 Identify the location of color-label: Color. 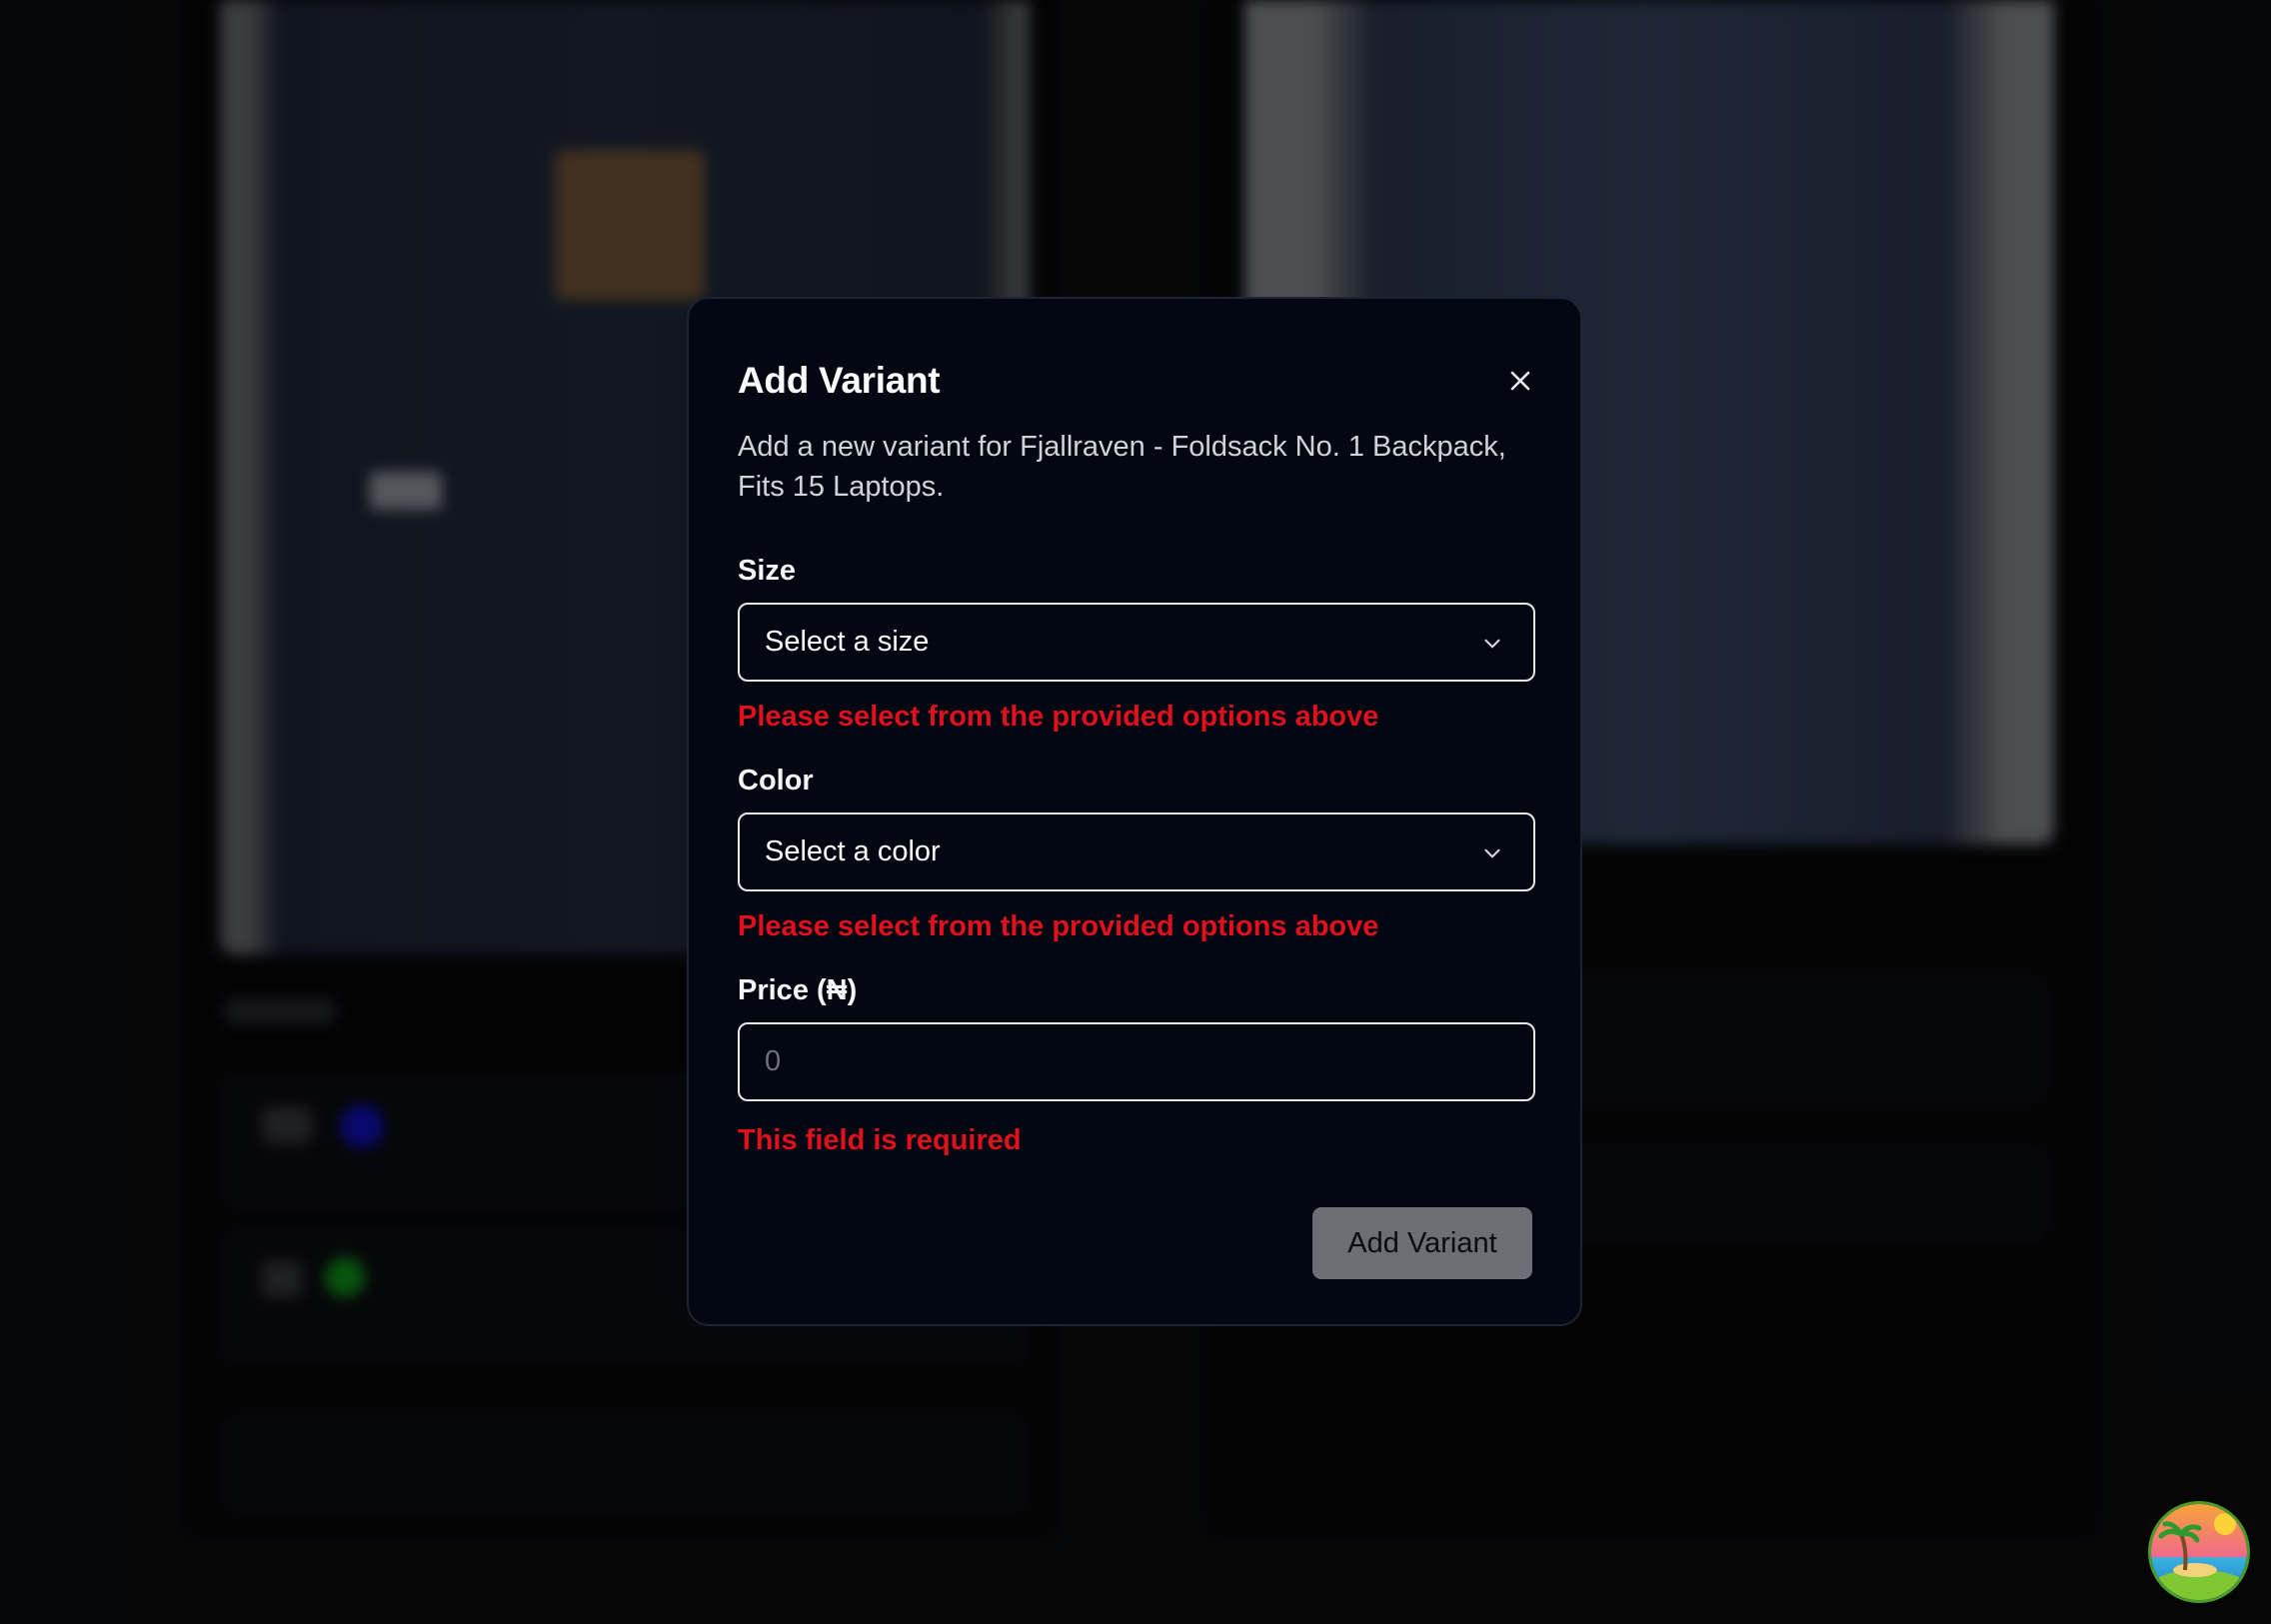
(776, 781).